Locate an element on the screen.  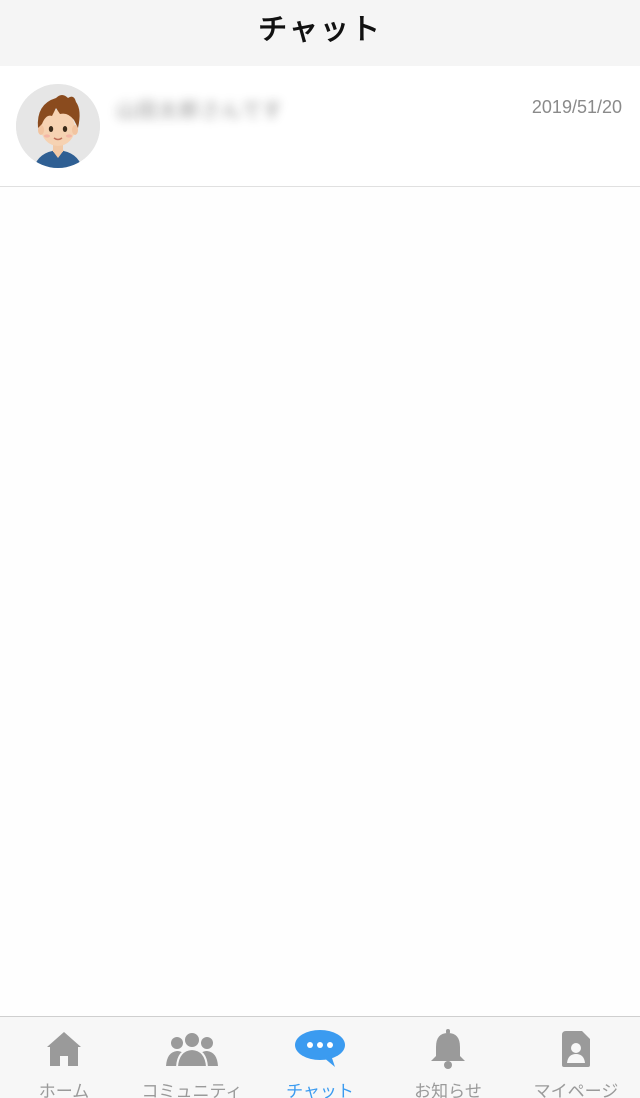
avatar is located at coordinates (58, 126).